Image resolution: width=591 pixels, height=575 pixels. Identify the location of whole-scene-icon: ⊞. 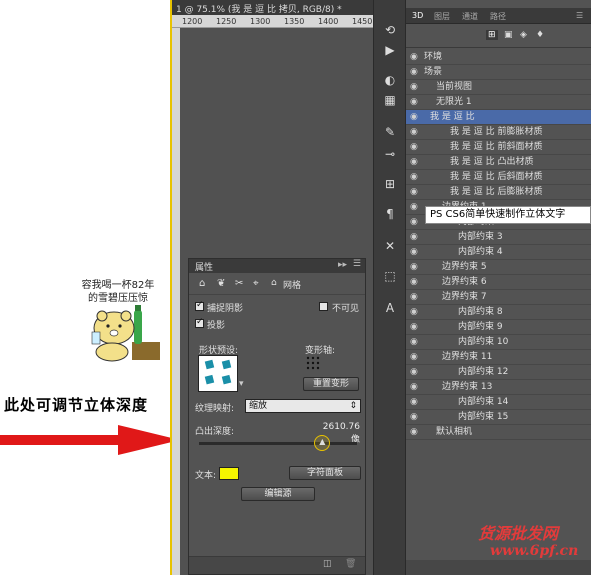
(492, 35).